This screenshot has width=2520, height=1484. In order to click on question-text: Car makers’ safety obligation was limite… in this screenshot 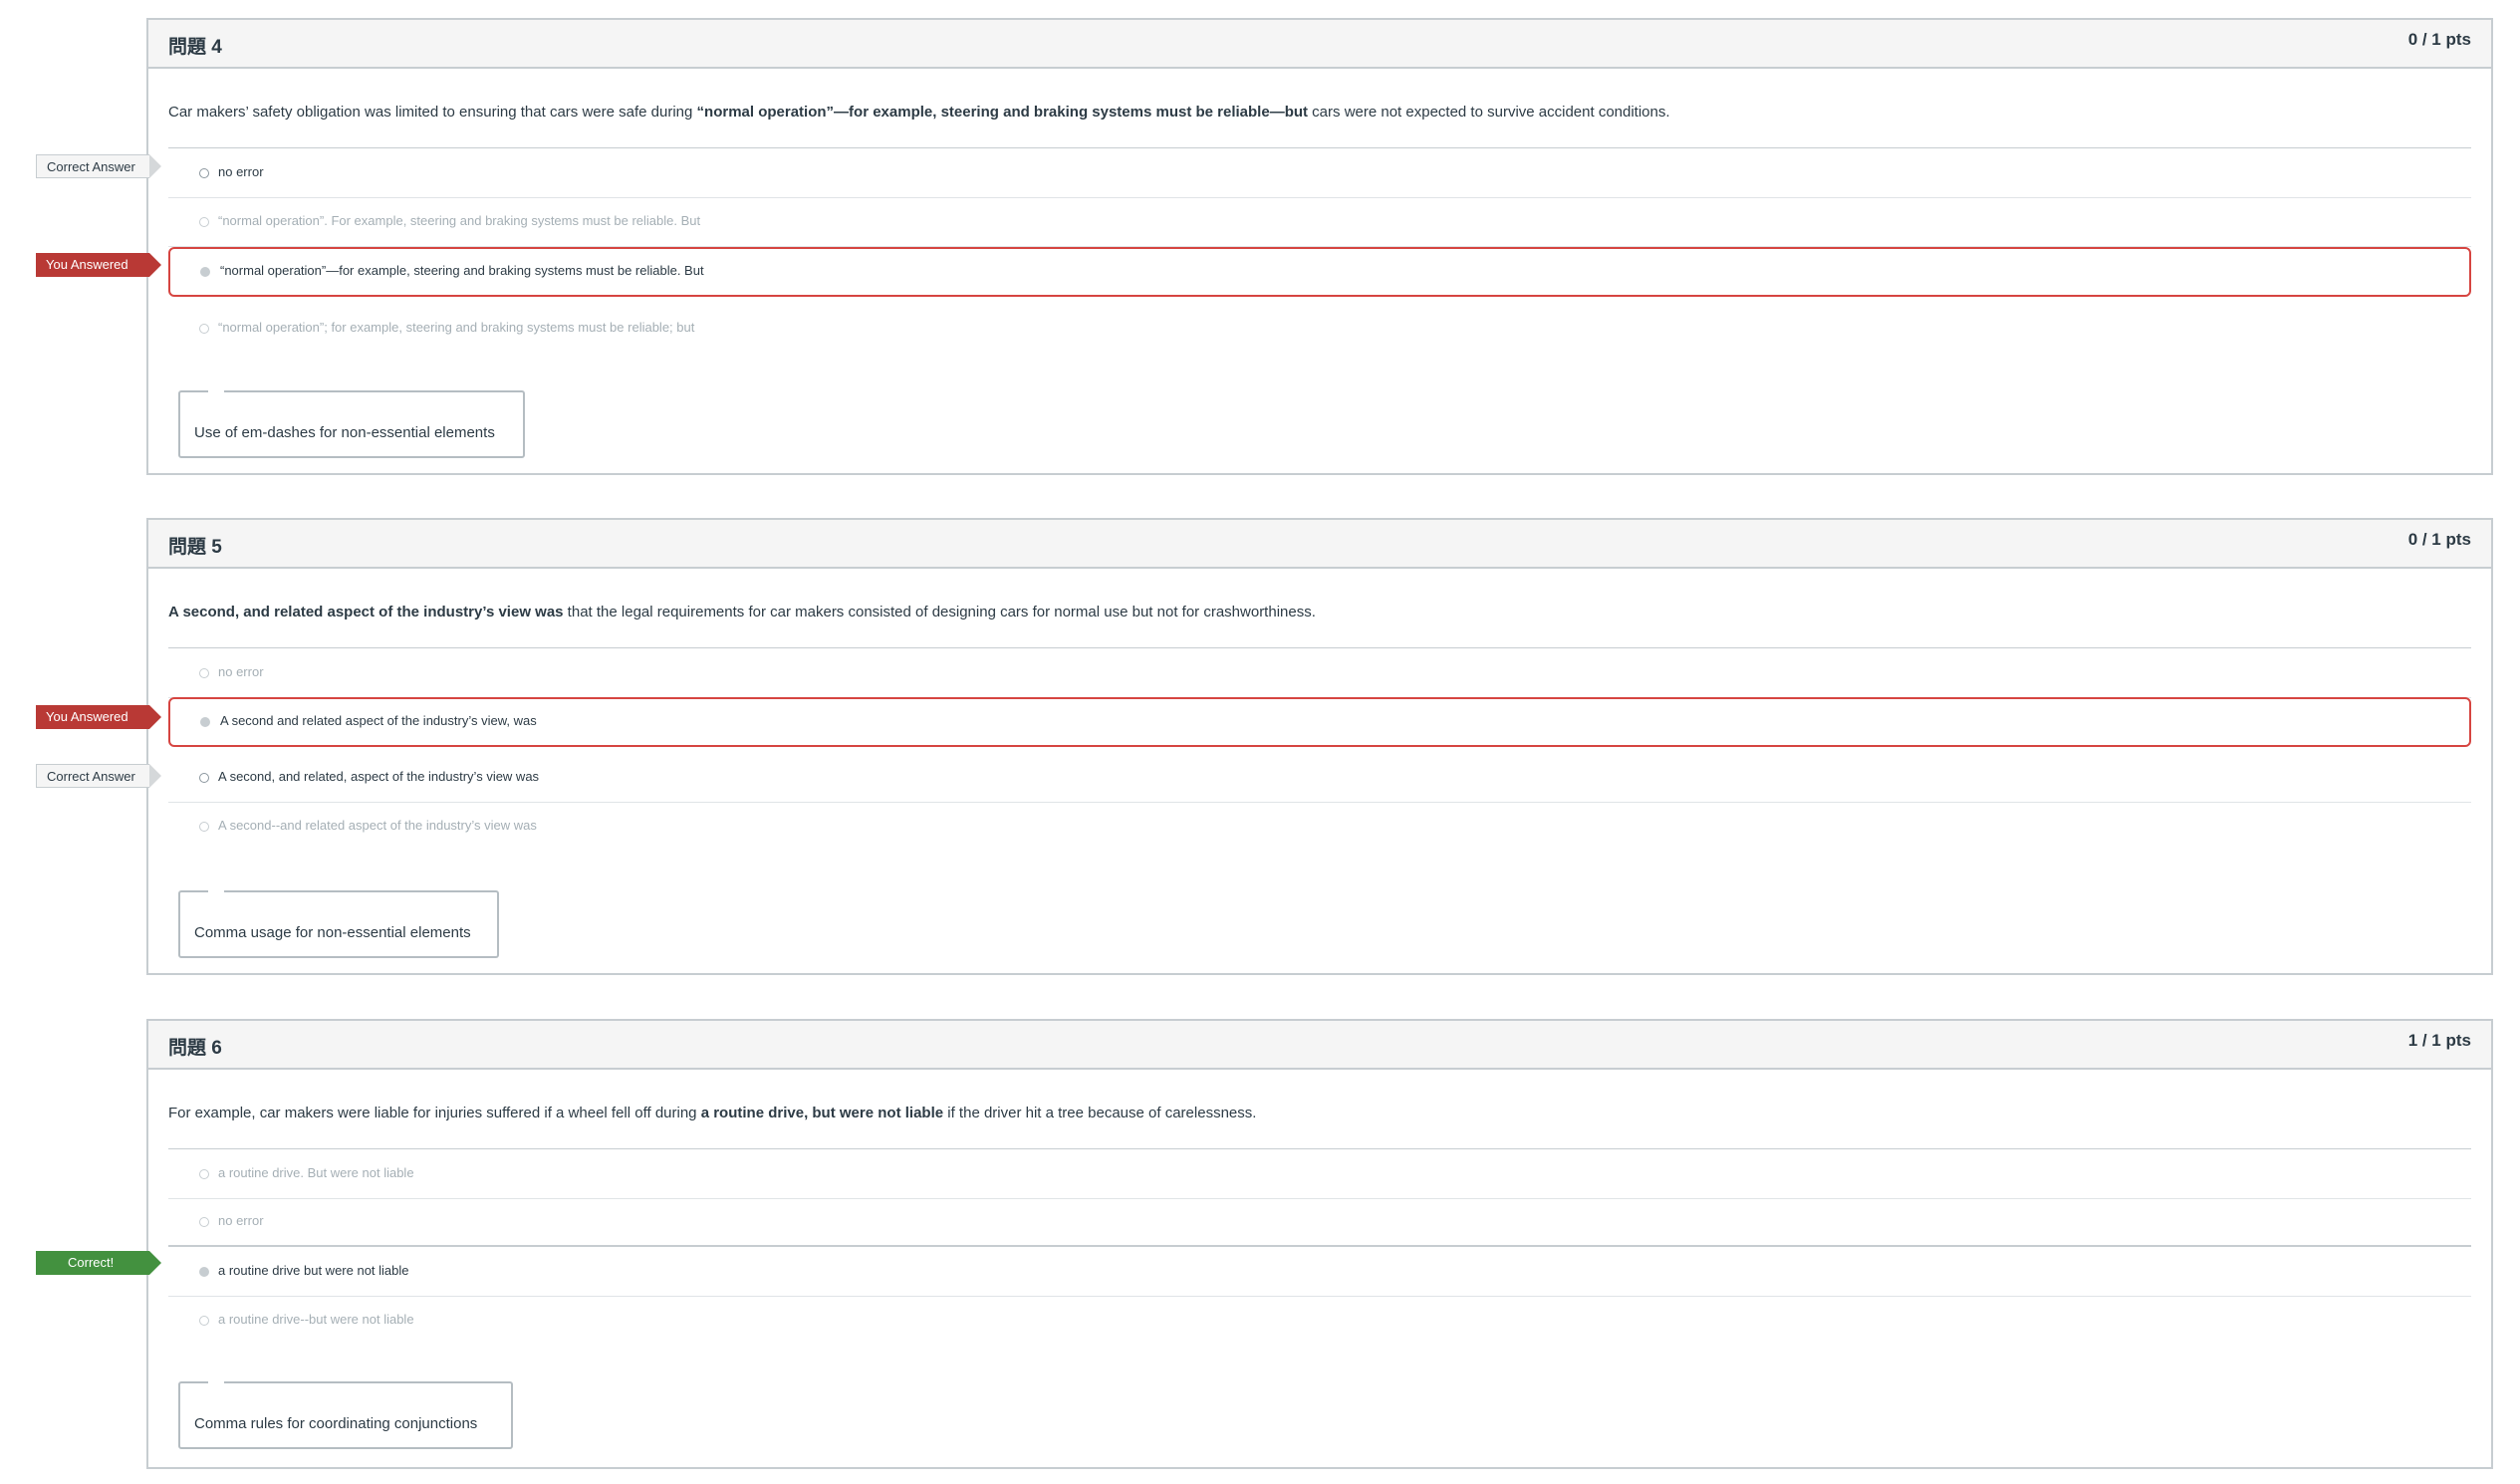, I will do `click(919, 112)`.